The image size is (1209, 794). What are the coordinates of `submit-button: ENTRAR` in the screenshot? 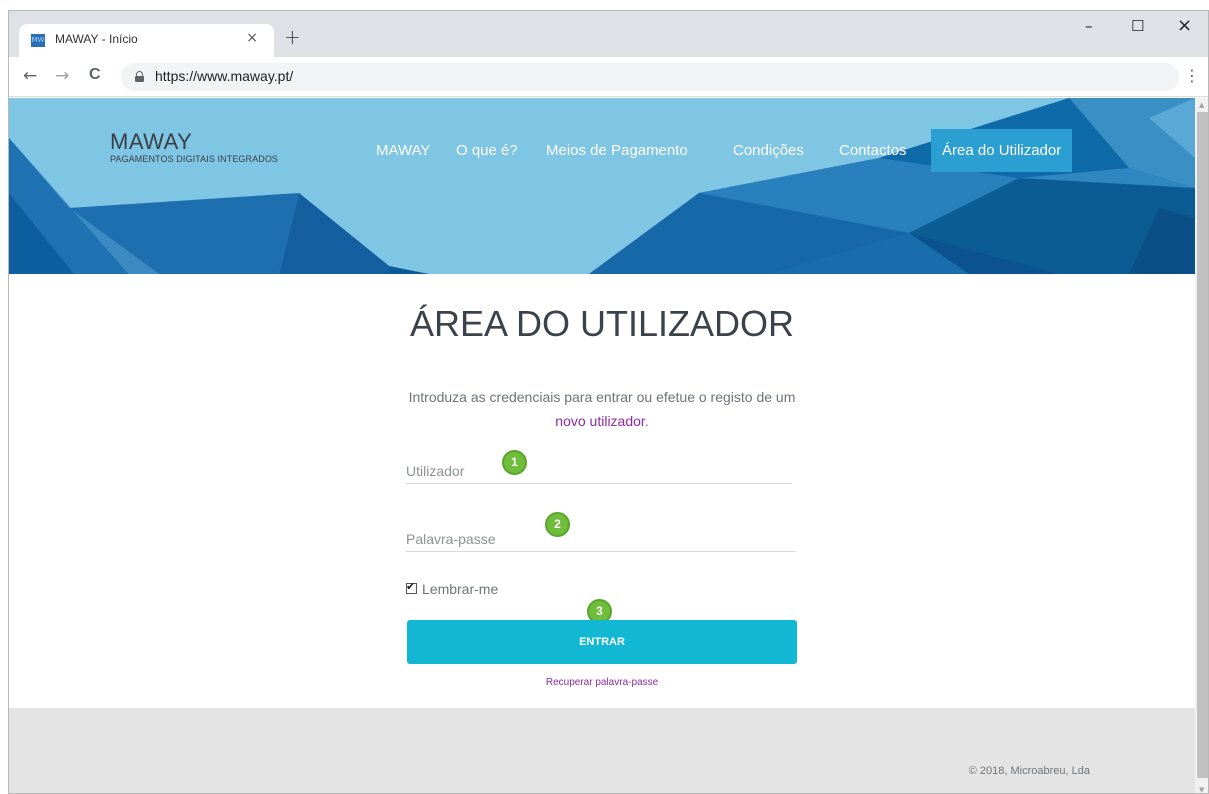 It's located at (602, 642).